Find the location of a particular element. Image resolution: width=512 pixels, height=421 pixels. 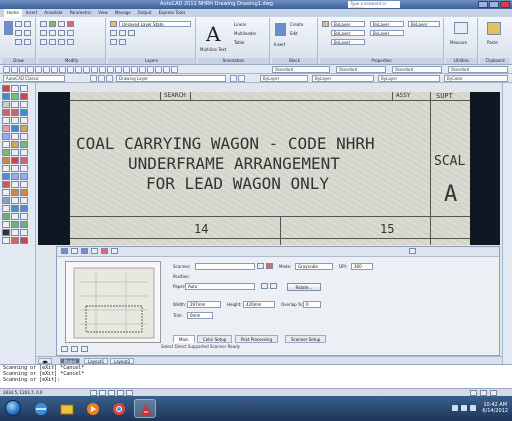

preview-scan-icon is located at coordinates (74, 251).